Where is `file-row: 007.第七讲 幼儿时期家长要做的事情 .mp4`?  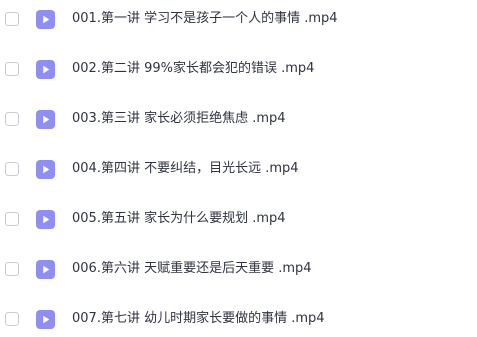
file-row: 007.第七讲 幼儿时期家长要做的事情 .mp4 is located at coordinates (238, 319).